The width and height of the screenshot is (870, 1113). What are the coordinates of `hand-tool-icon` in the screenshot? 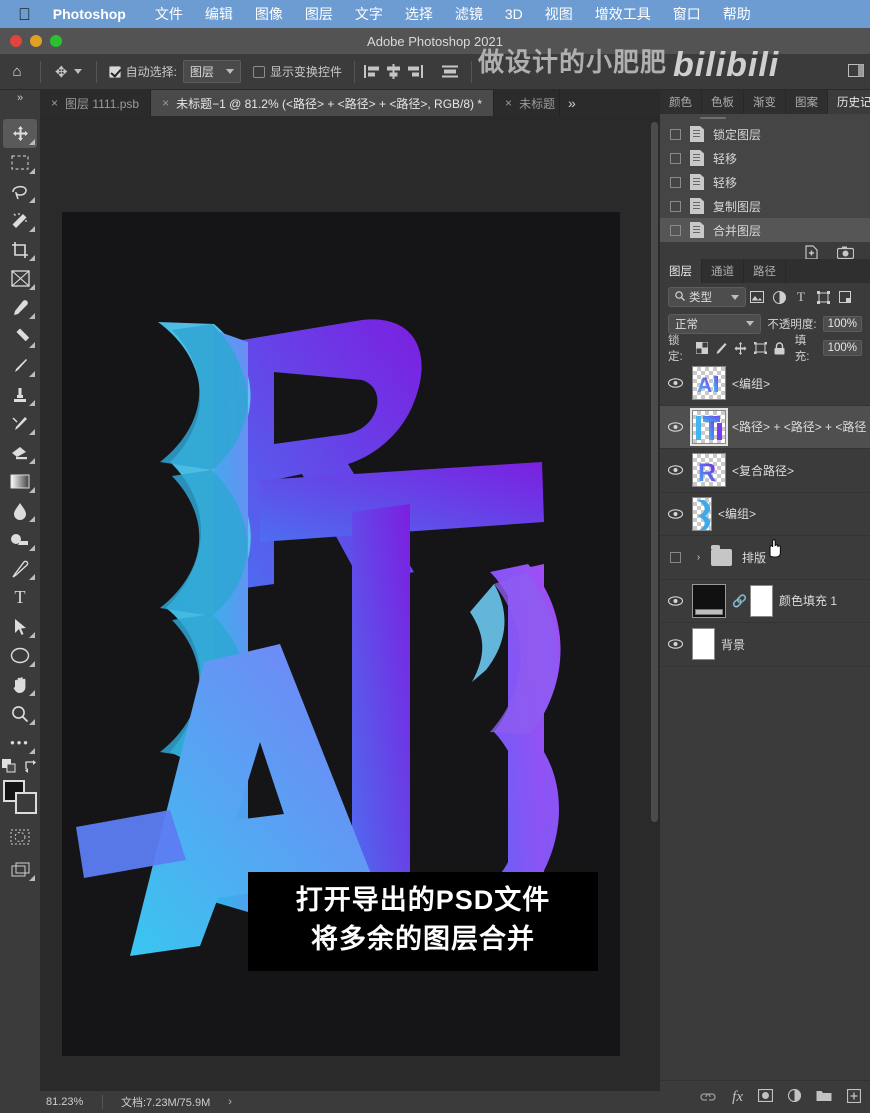 It's located at (20, 684).